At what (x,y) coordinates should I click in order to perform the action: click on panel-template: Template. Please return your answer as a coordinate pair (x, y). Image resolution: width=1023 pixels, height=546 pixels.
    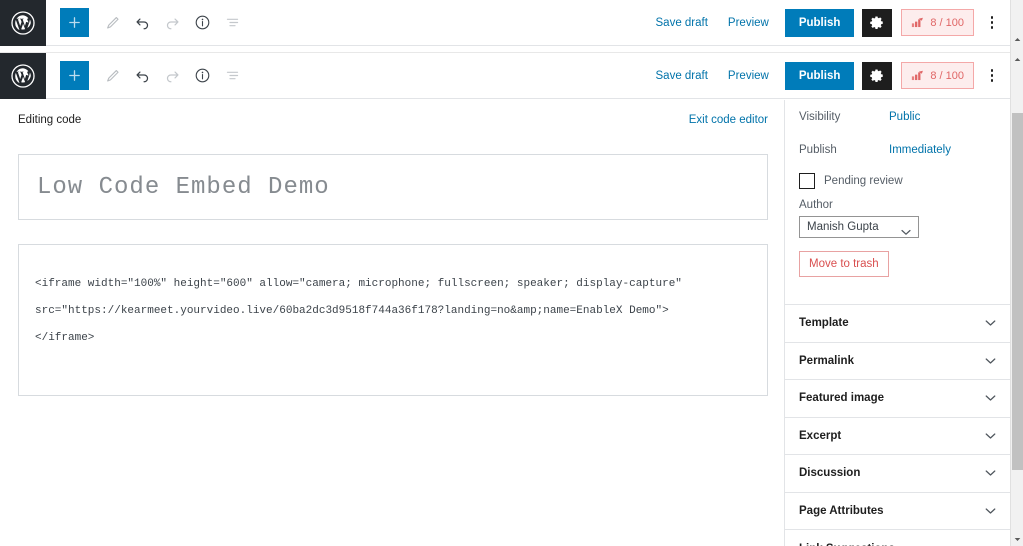
    Looking at the image, I should click on (897, 324).